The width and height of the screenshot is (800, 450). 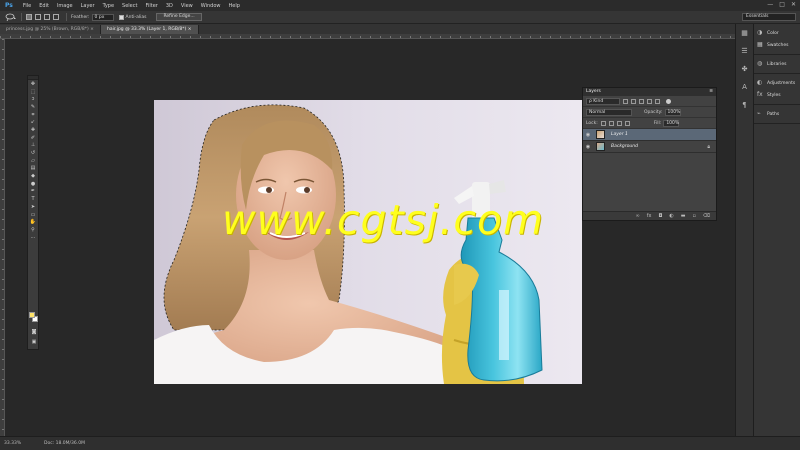 What do you see at coordinates (33, 238) in the screenshot?
I see `more-tools-icon: ⋯` at bounding box center [33, 238].